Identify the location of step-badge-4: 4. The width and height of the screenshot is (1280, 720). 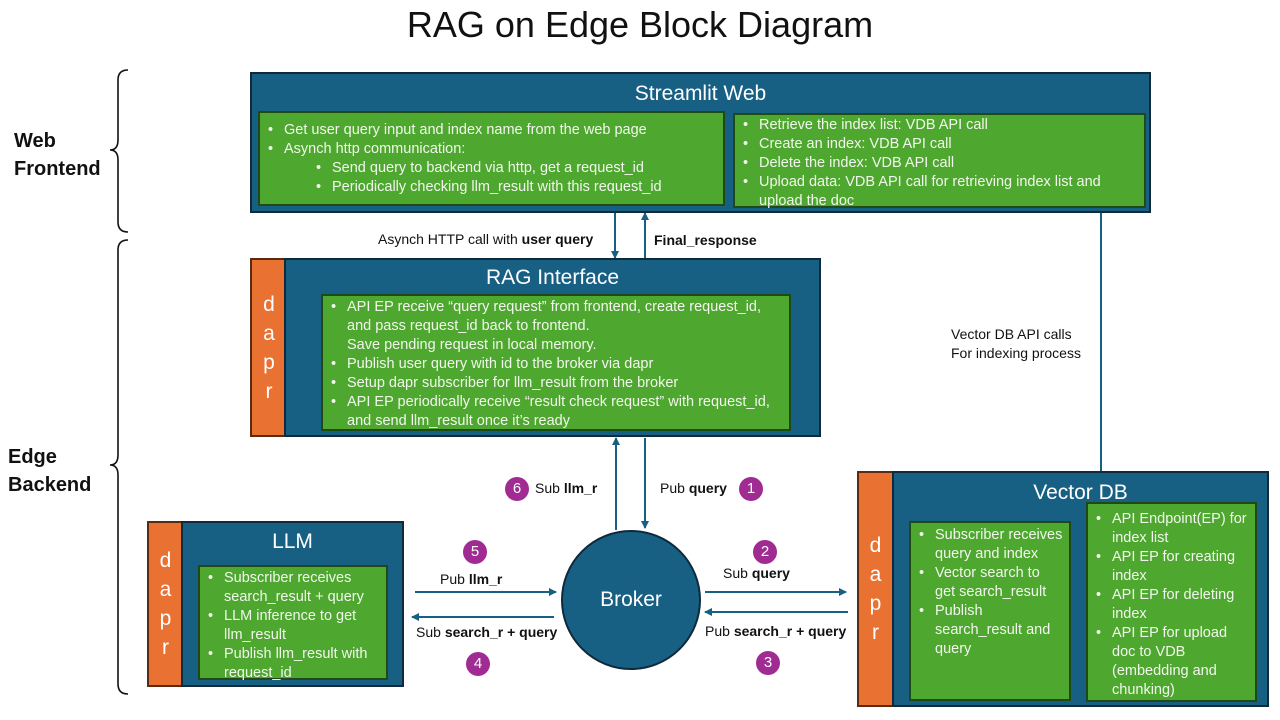
(478, 664).